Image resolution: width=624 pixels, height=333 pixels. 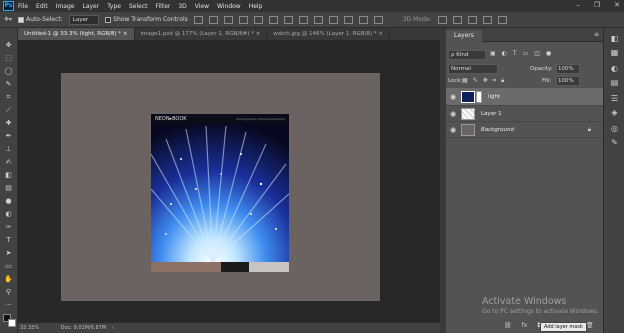 What do you see at coordinates (163, 6) in the screenshot?
I see `menu-filter: Filter` at bounding box center [163, 6].